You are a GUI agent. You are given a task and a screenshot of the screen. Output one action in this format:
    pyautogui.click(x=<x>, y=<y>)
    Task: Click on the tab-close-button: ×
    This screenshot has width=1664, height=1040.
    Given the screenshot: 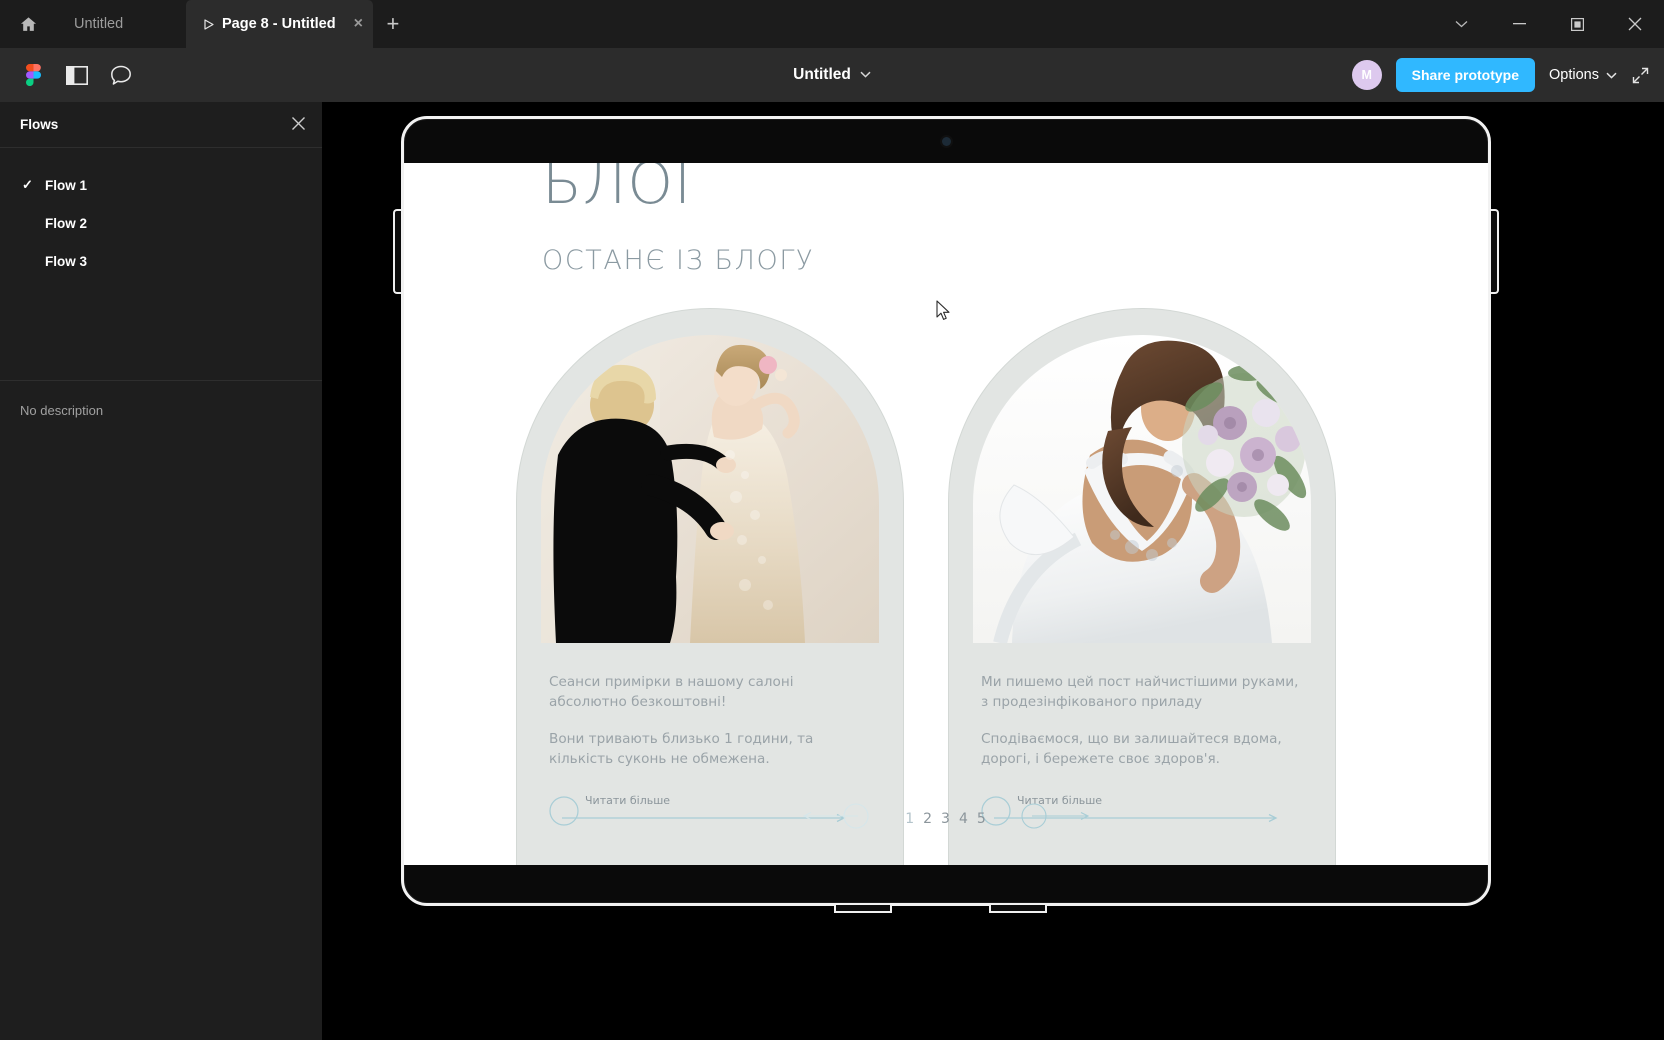 What is the action you would take?
    pyautogui.click(x=358, y=24)
    